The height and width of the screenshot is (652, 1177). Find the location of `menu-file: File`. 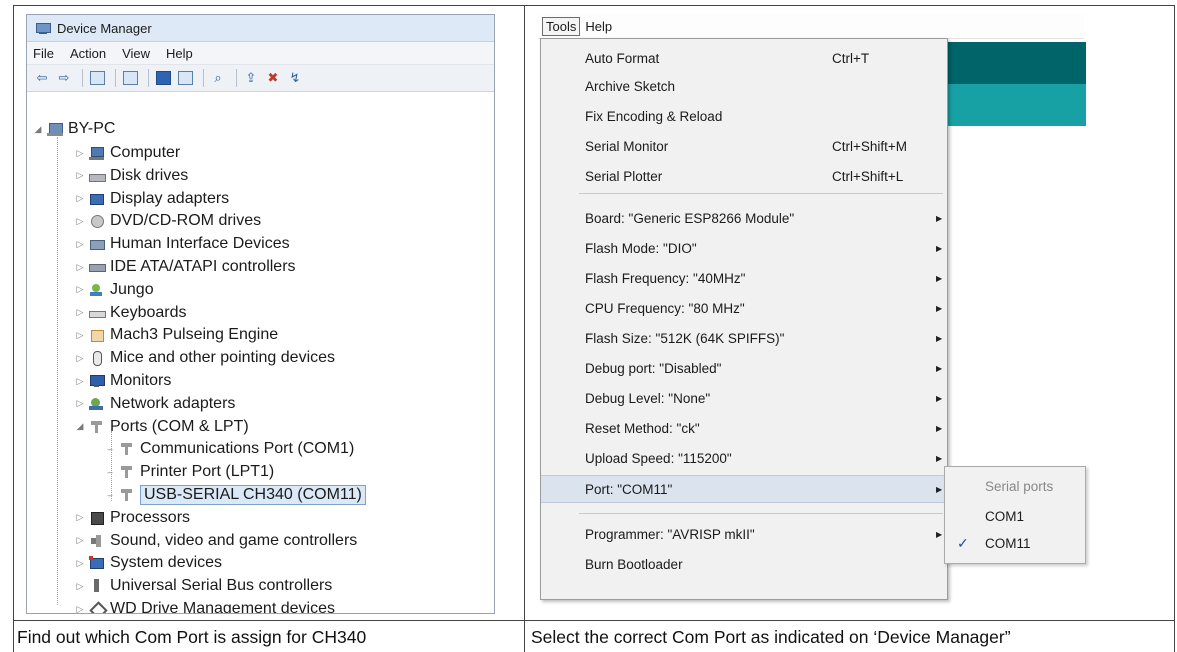

menu-file: File is located at coordinates (43, 53).